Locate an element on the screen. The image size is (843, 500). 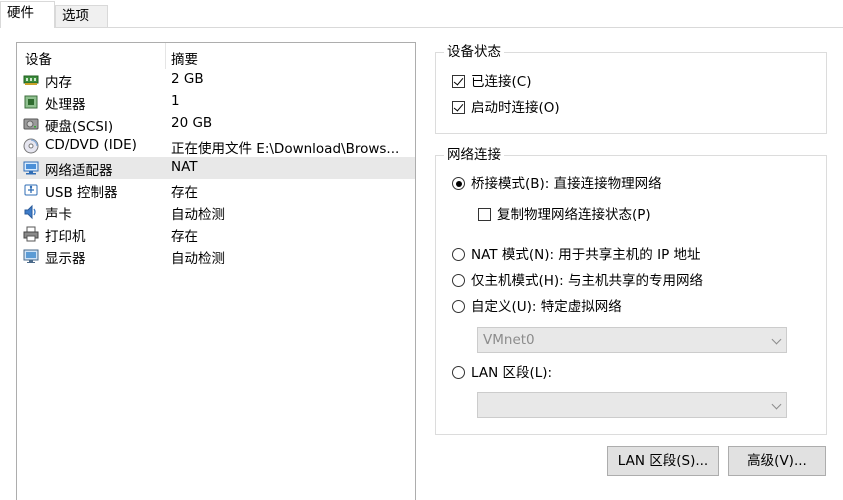
display-icon is located at coordinates (31, 256).